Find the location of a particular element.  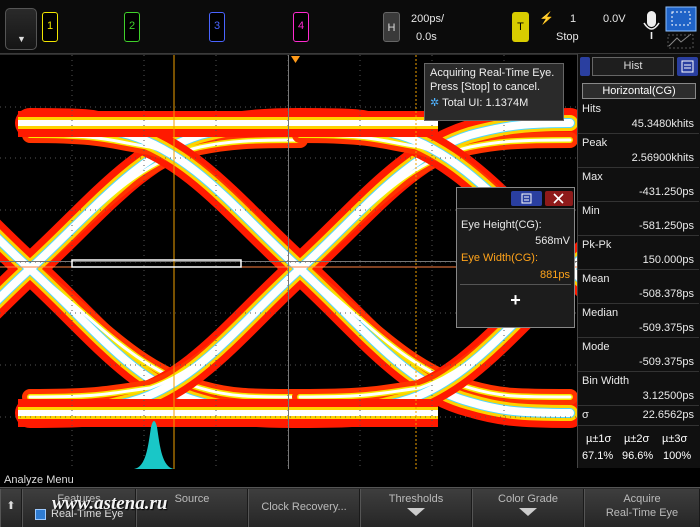

trigger-button: T is located at coordinates (520, 27).